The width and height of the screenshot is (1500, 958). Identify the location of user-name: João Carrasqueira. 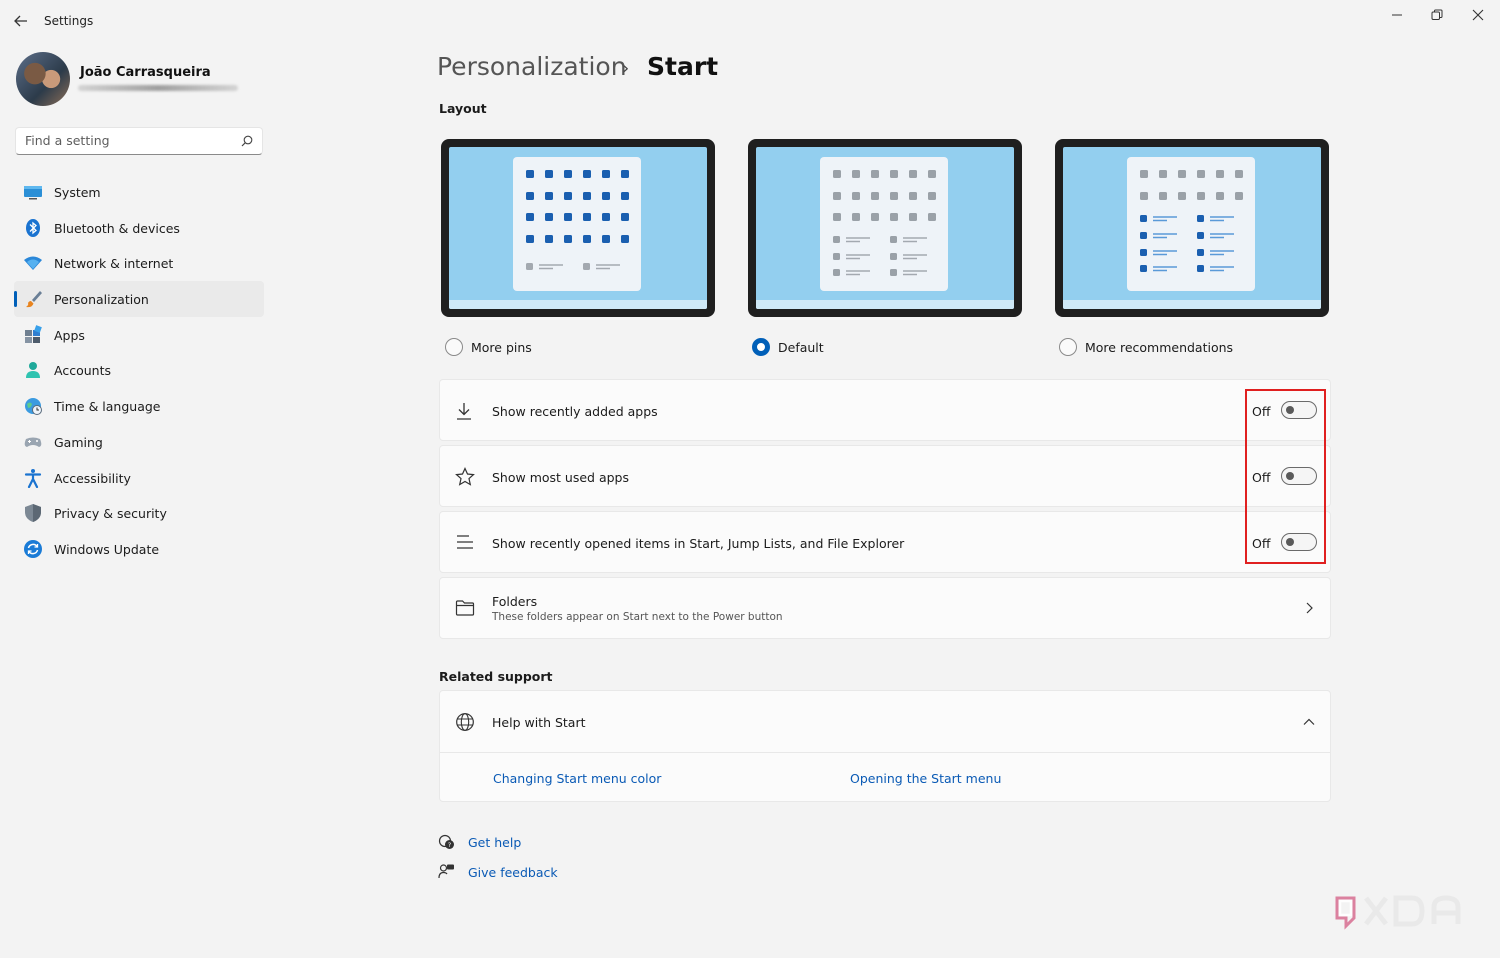
(145, 72).